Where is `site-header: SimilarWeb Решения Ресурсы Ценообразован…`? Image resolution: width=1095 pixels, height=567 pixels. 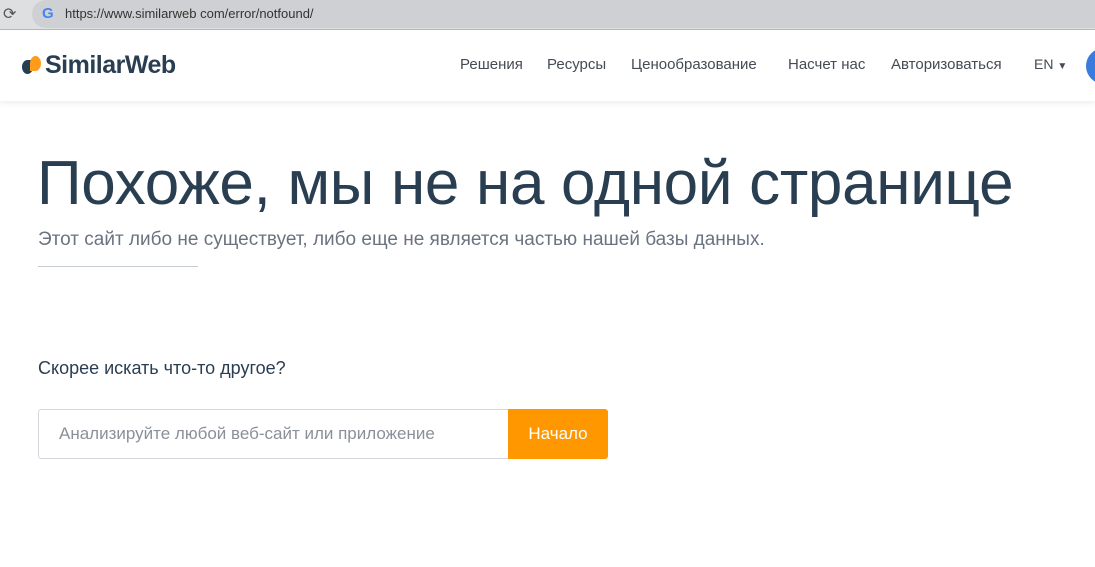 site-header: SimilarWeb Решения Ресурсы Ценообразован… is located at coordinates (547, 66).